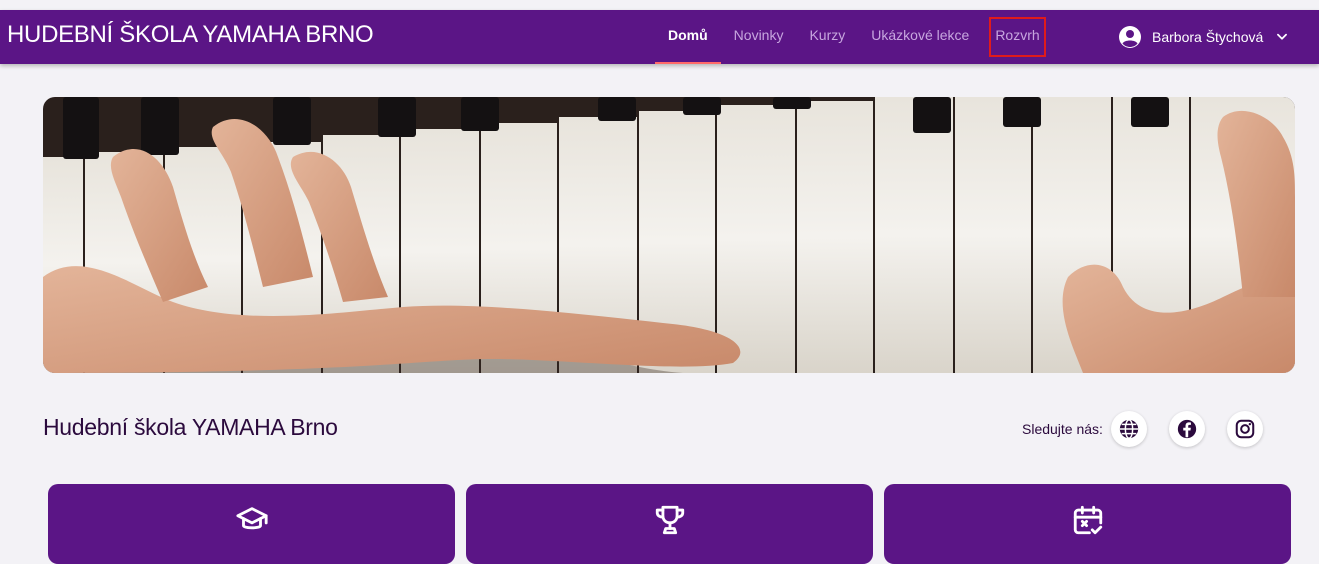 This screenshot has width=1319, height=564. I want to click on globe-icon, so click(1128, 429).